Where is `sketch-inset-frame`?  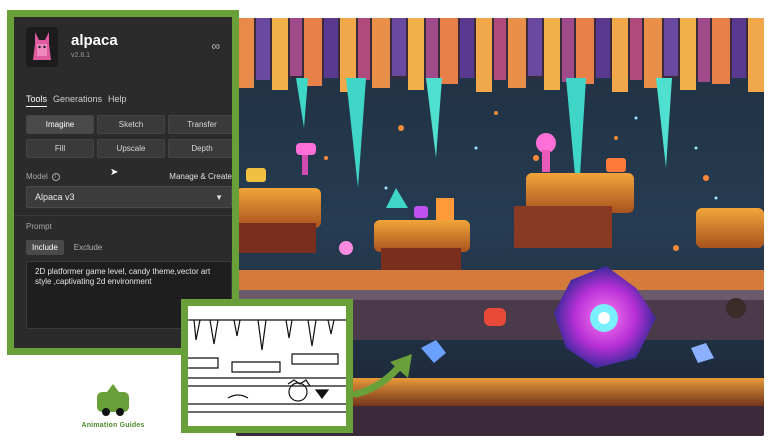 sketch-inset-frame is located at coordinates (267, 366).